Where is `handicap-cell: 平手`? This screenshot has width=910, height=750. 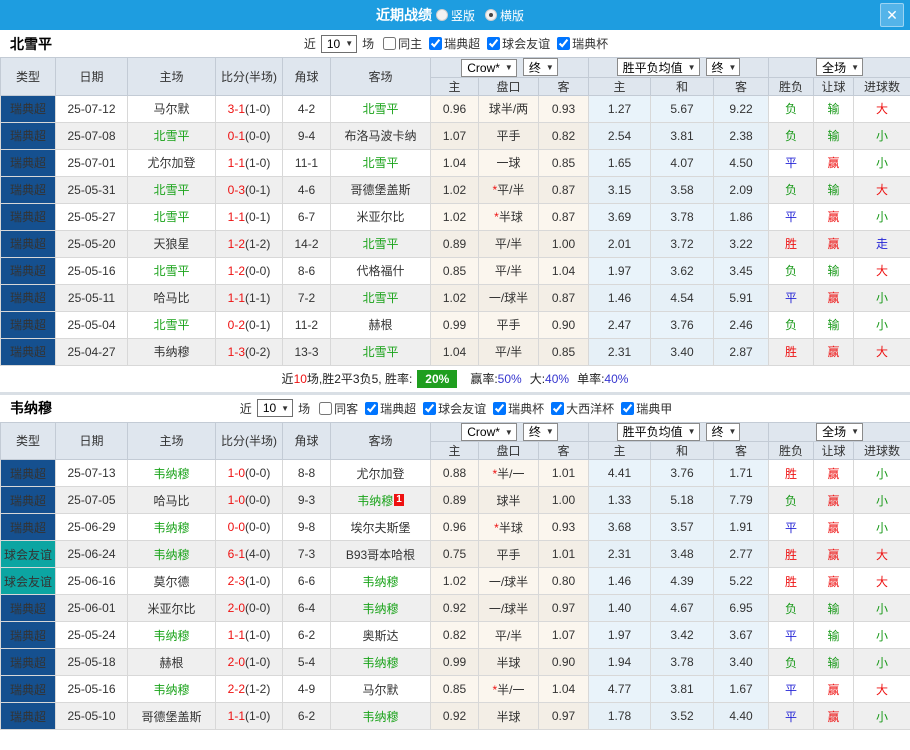
handicap-cell: 平手 is located at coordinates (508, 554).